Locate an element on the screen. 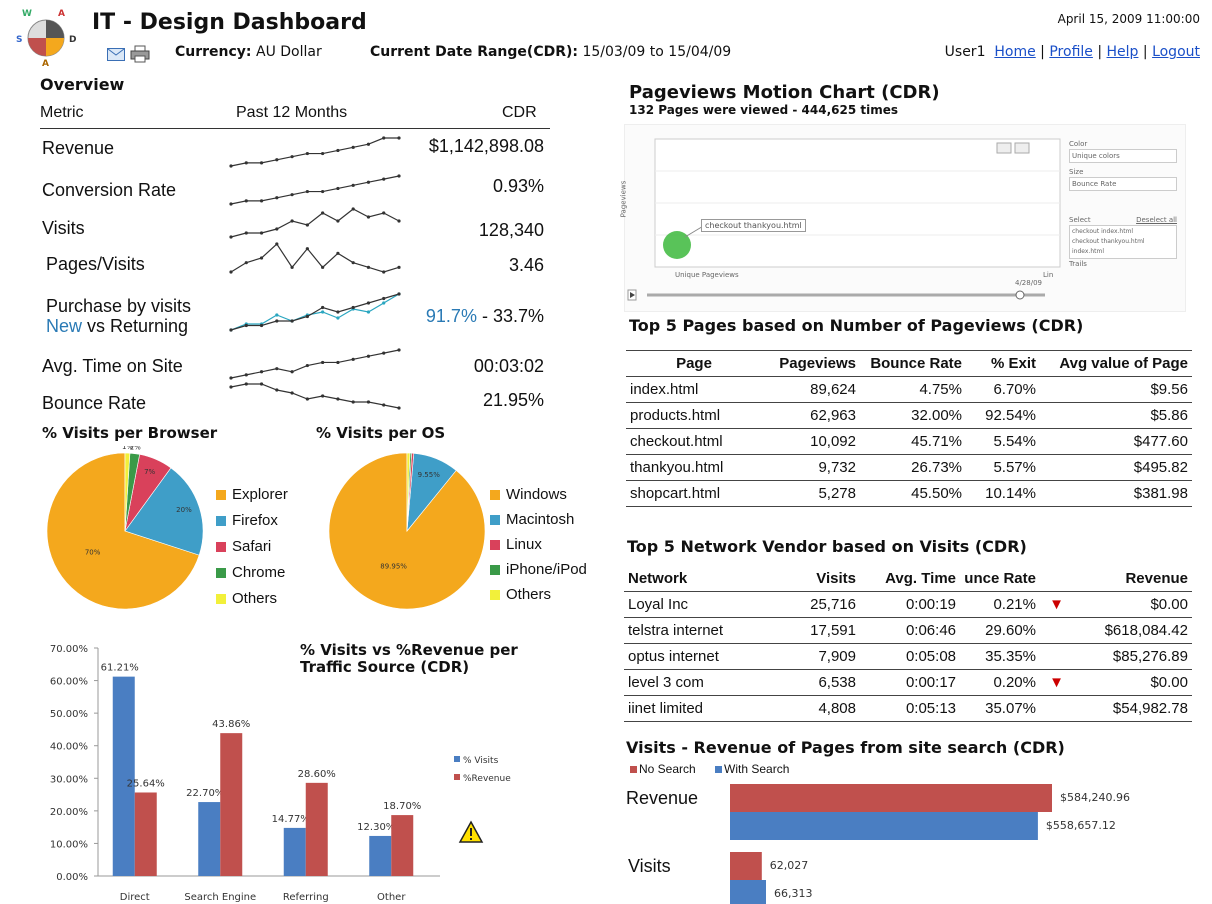 The height and width of the screenshot is (904, 1212). motion-color-select: Unique colors is located at coordinates (1123, 156).